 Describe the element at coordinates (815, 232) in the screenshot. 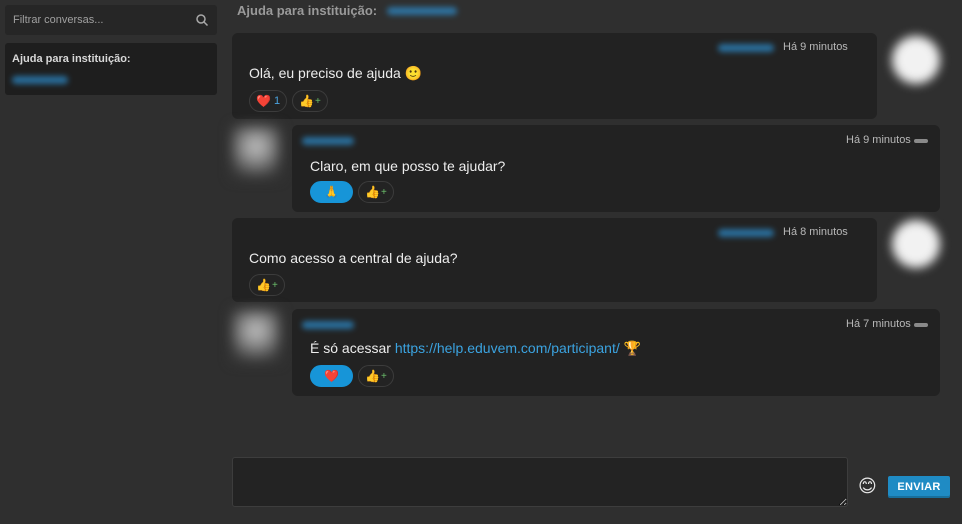

I see `message-time: Há 8 minutos` at that location.